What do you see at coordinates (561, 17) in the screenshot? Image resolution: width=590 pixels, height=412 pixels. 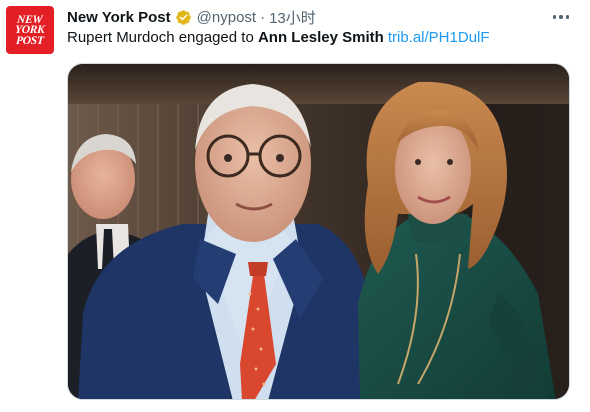 I see `more-horizontal-icon` at bounding box center [561, 17].